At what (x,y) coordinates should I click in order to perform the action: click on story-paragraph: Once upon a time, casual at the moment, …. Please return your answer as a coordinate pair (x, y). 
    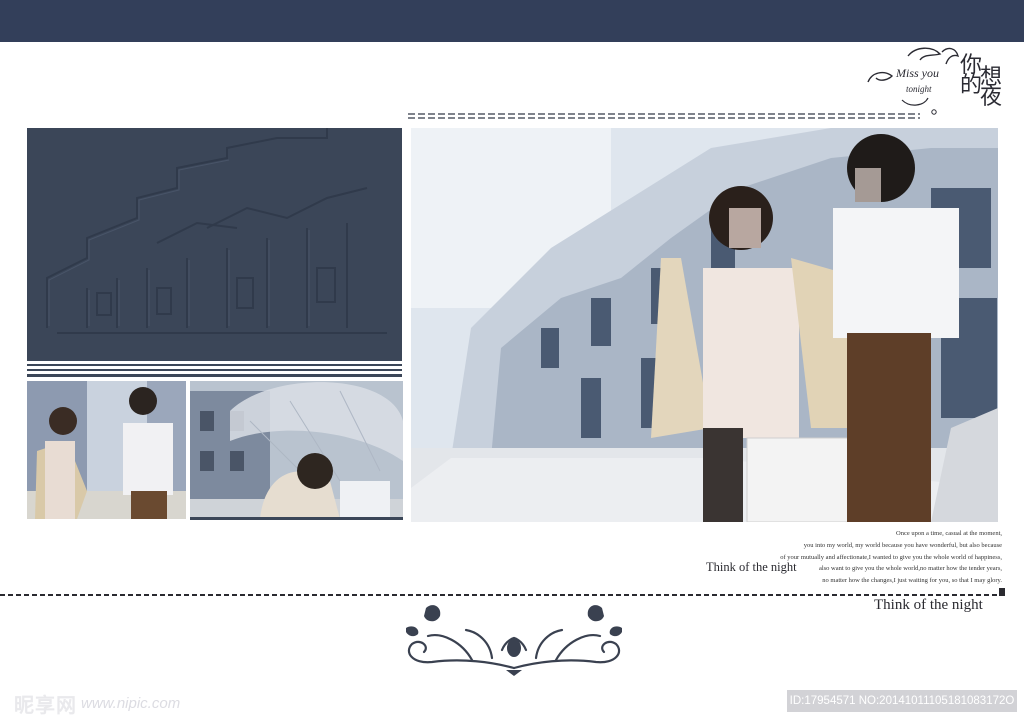
    Looking at the image, I should click on (854, 557).